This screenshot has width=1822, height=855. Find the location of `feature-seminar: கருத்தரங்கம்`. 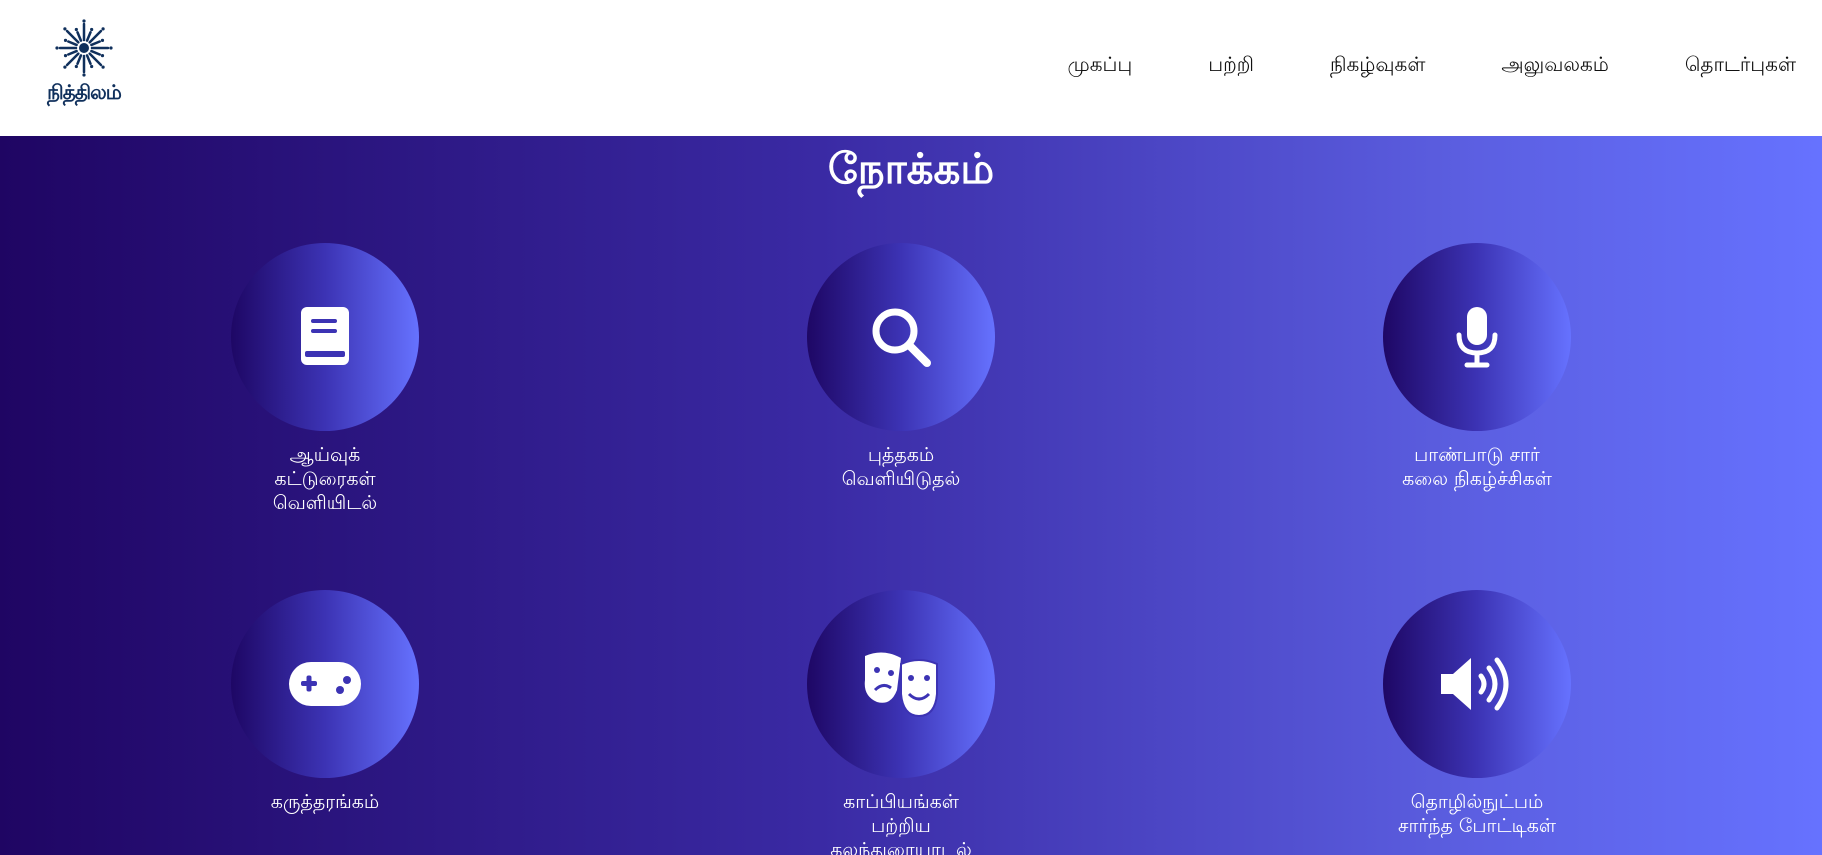

feature-seminar: கருத்தரங்கம் is located at coordinates (325, 702).